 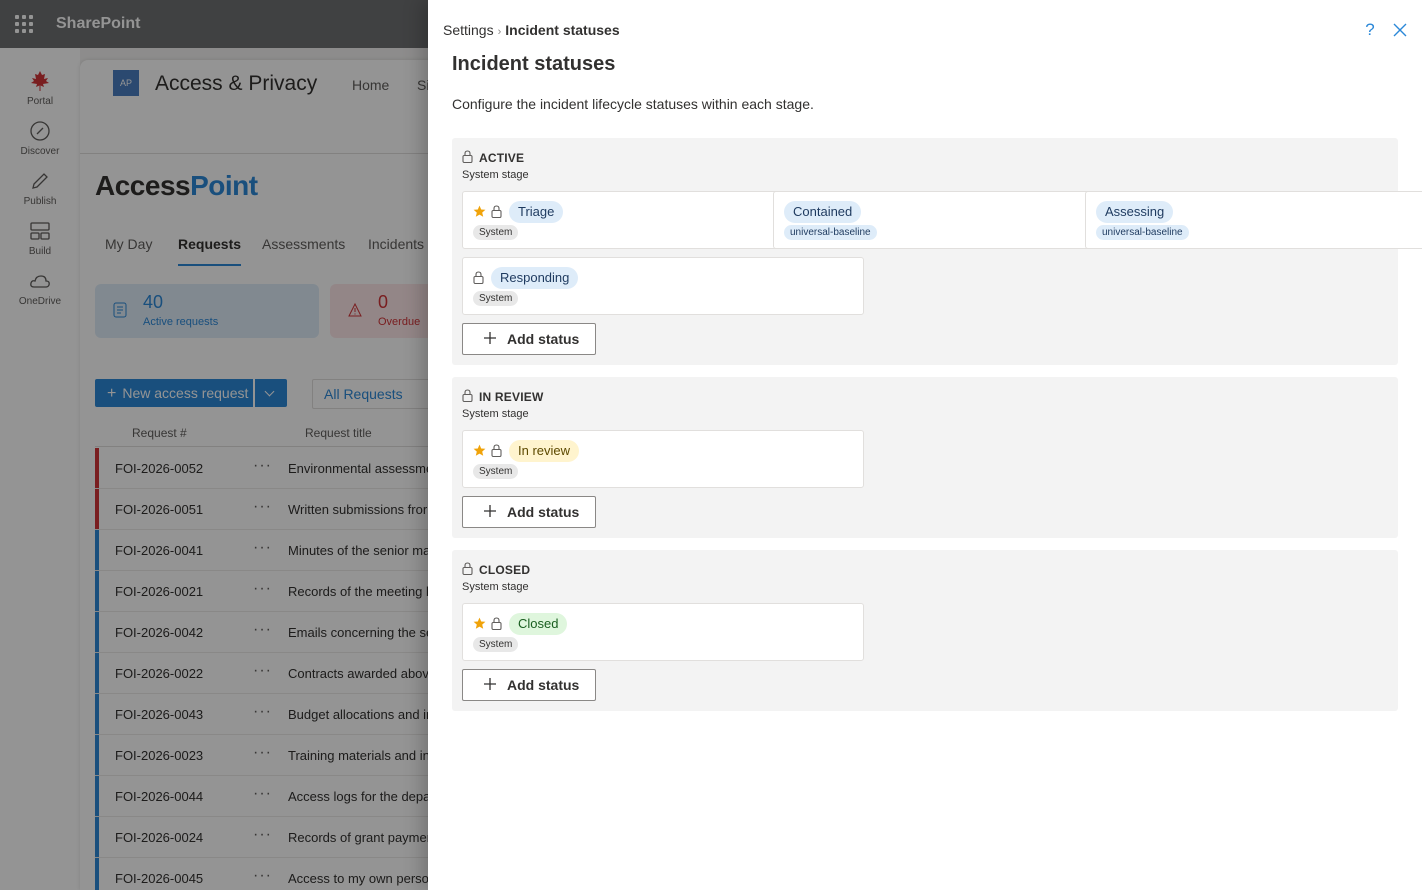 What do you see at coordinates (534, 64) in the screenshot?
I see `page-title: Incident statuses` at bounding box center [534, 64].